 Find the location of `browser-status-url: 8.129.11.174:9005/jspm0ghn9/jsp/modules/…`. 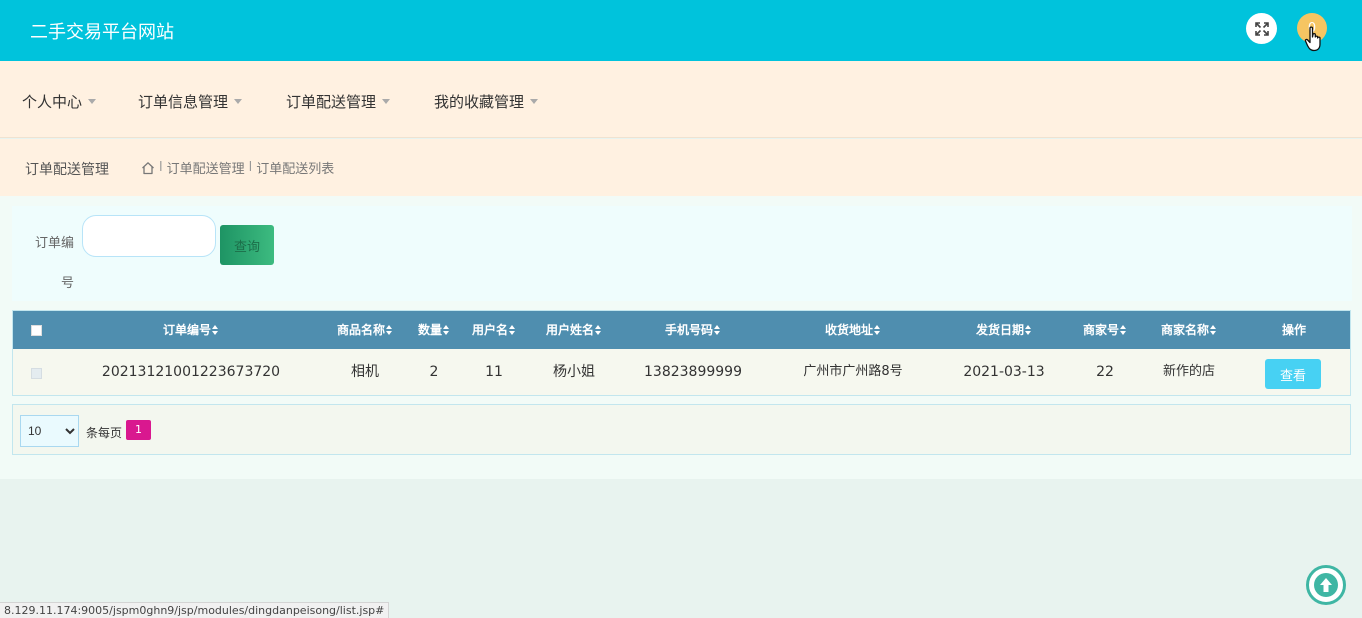

browser-status-url: 8.129.11.174:9005/jspm0ghn9/jsp/modules/… is located at coordinates (195, 610).